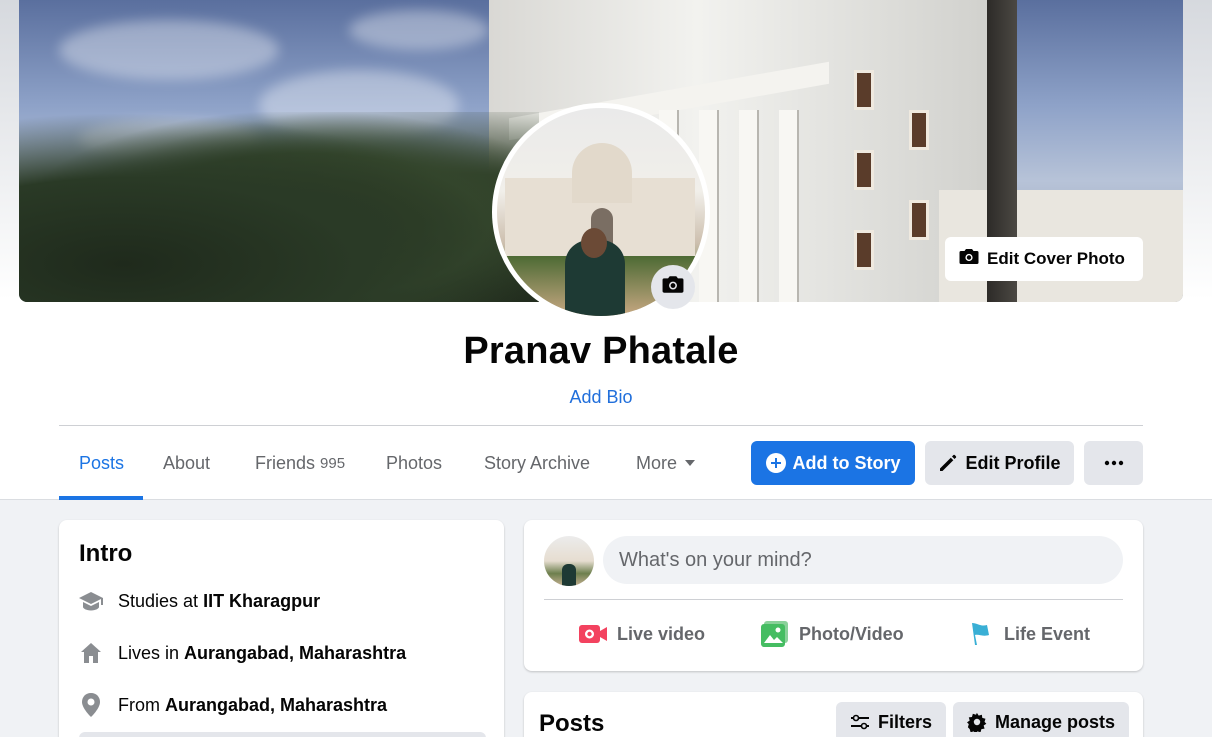  Describe the element at coordinates (948, 463) in the screenshot. I see `pencil-icon` at that location.